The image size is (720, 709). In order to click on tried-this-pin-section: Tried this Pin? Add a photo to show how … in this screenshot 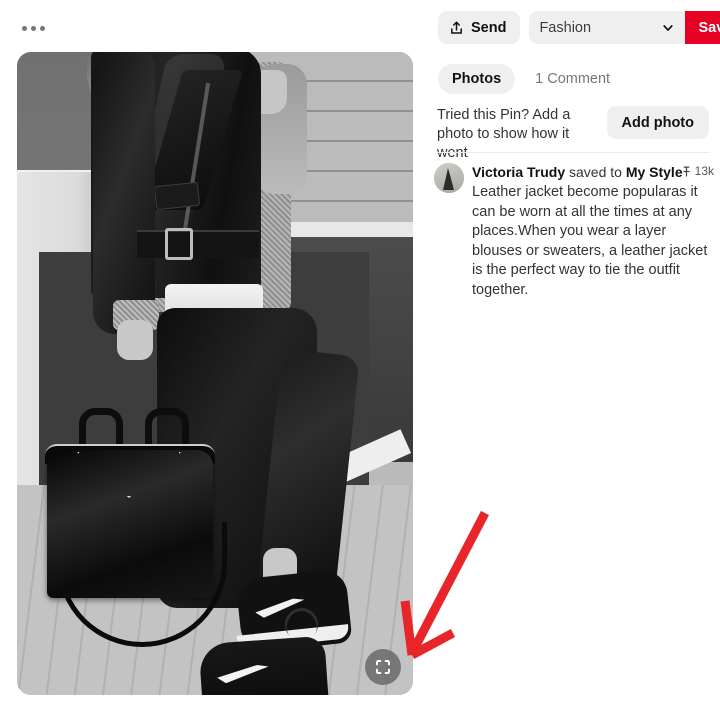, I will do `click(573, 134)`.